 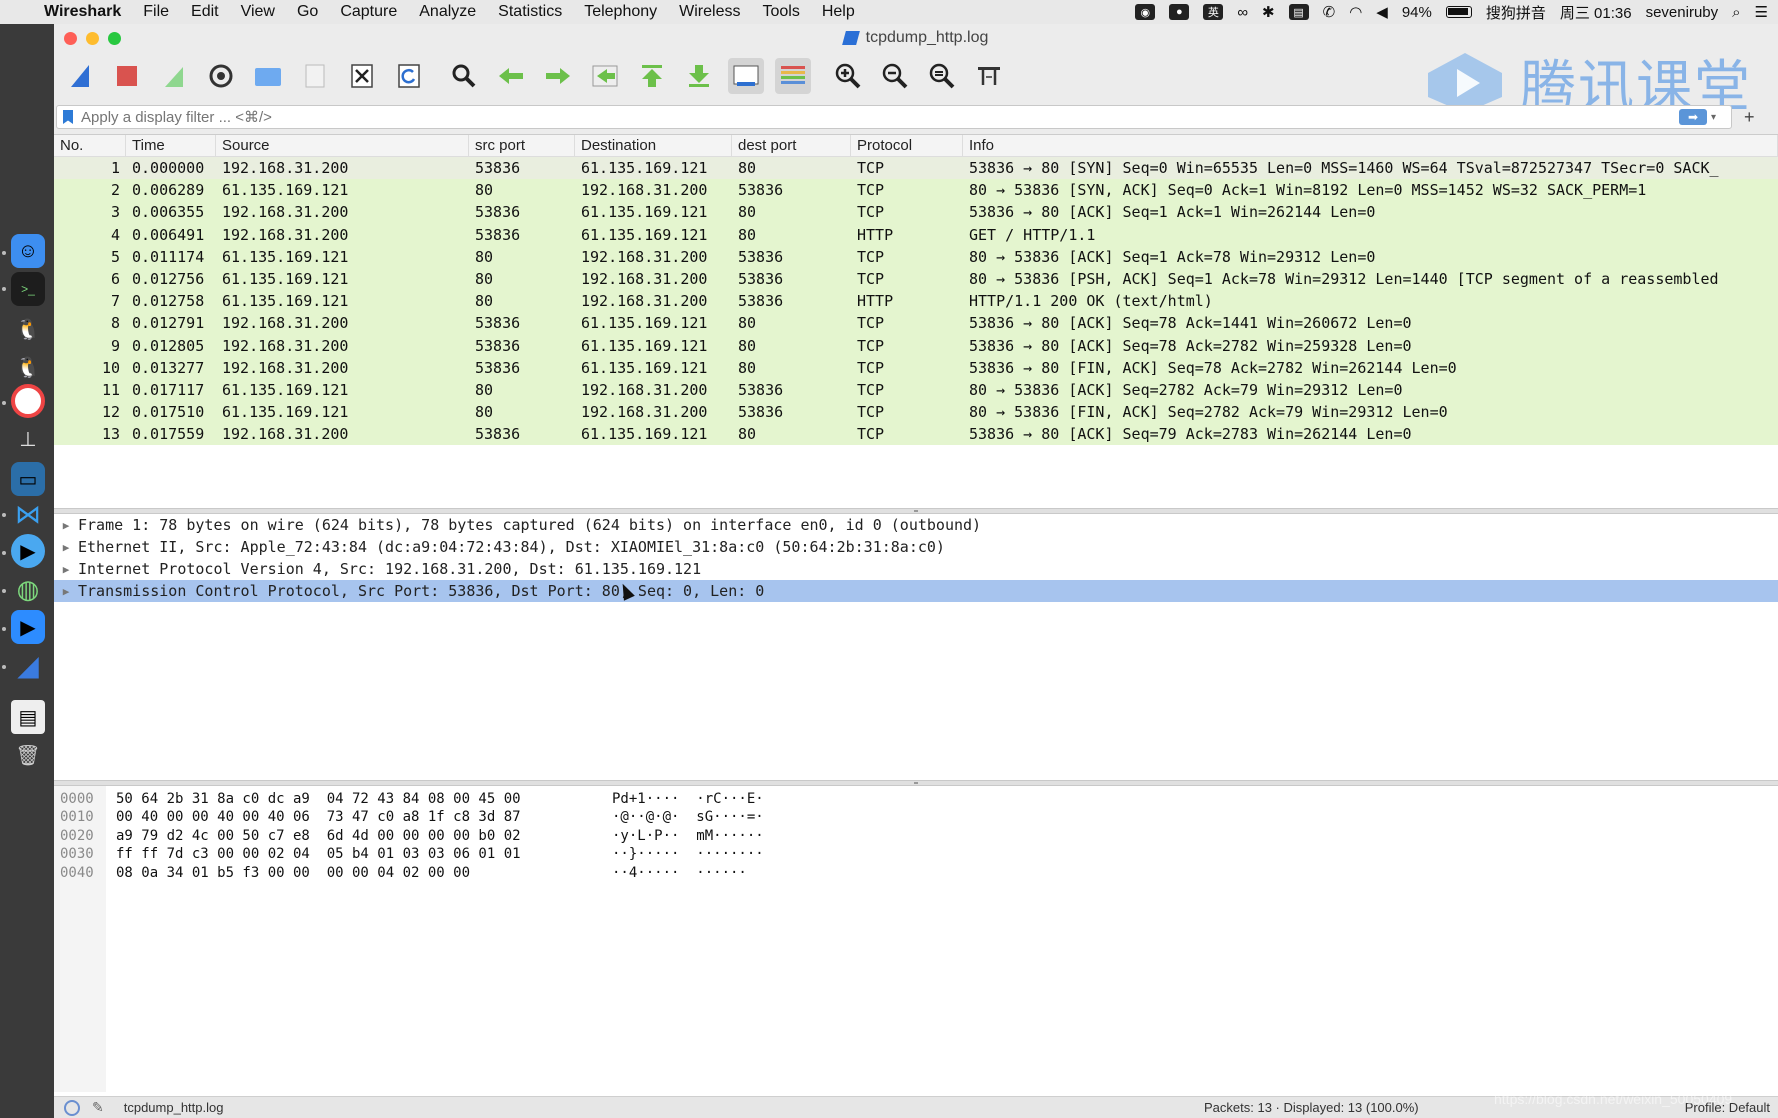 I want to click on glasses-icon: ∞, so click(x=1242, y=12).